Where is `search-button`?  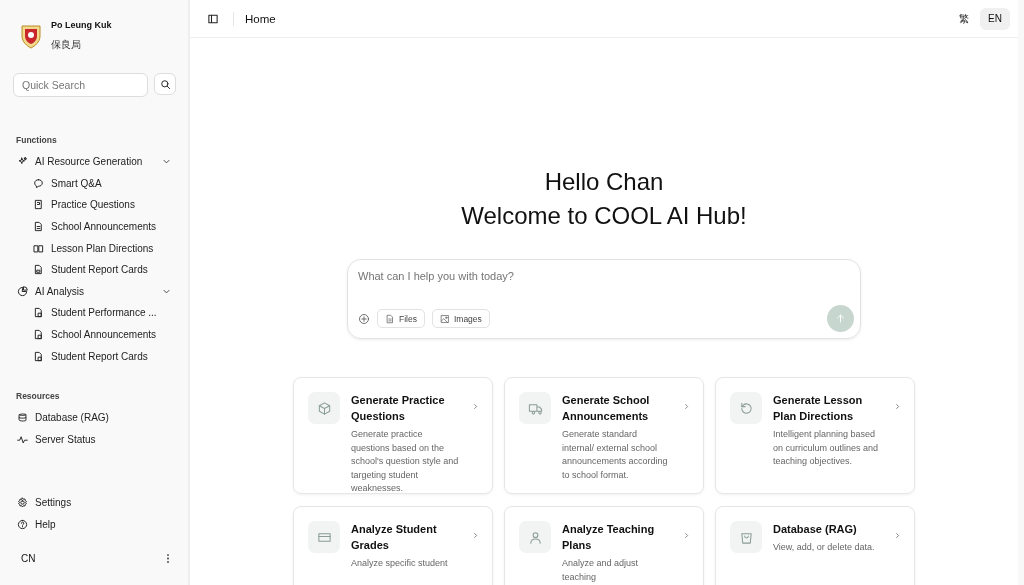 search-button is located at coordinates (165, 84).